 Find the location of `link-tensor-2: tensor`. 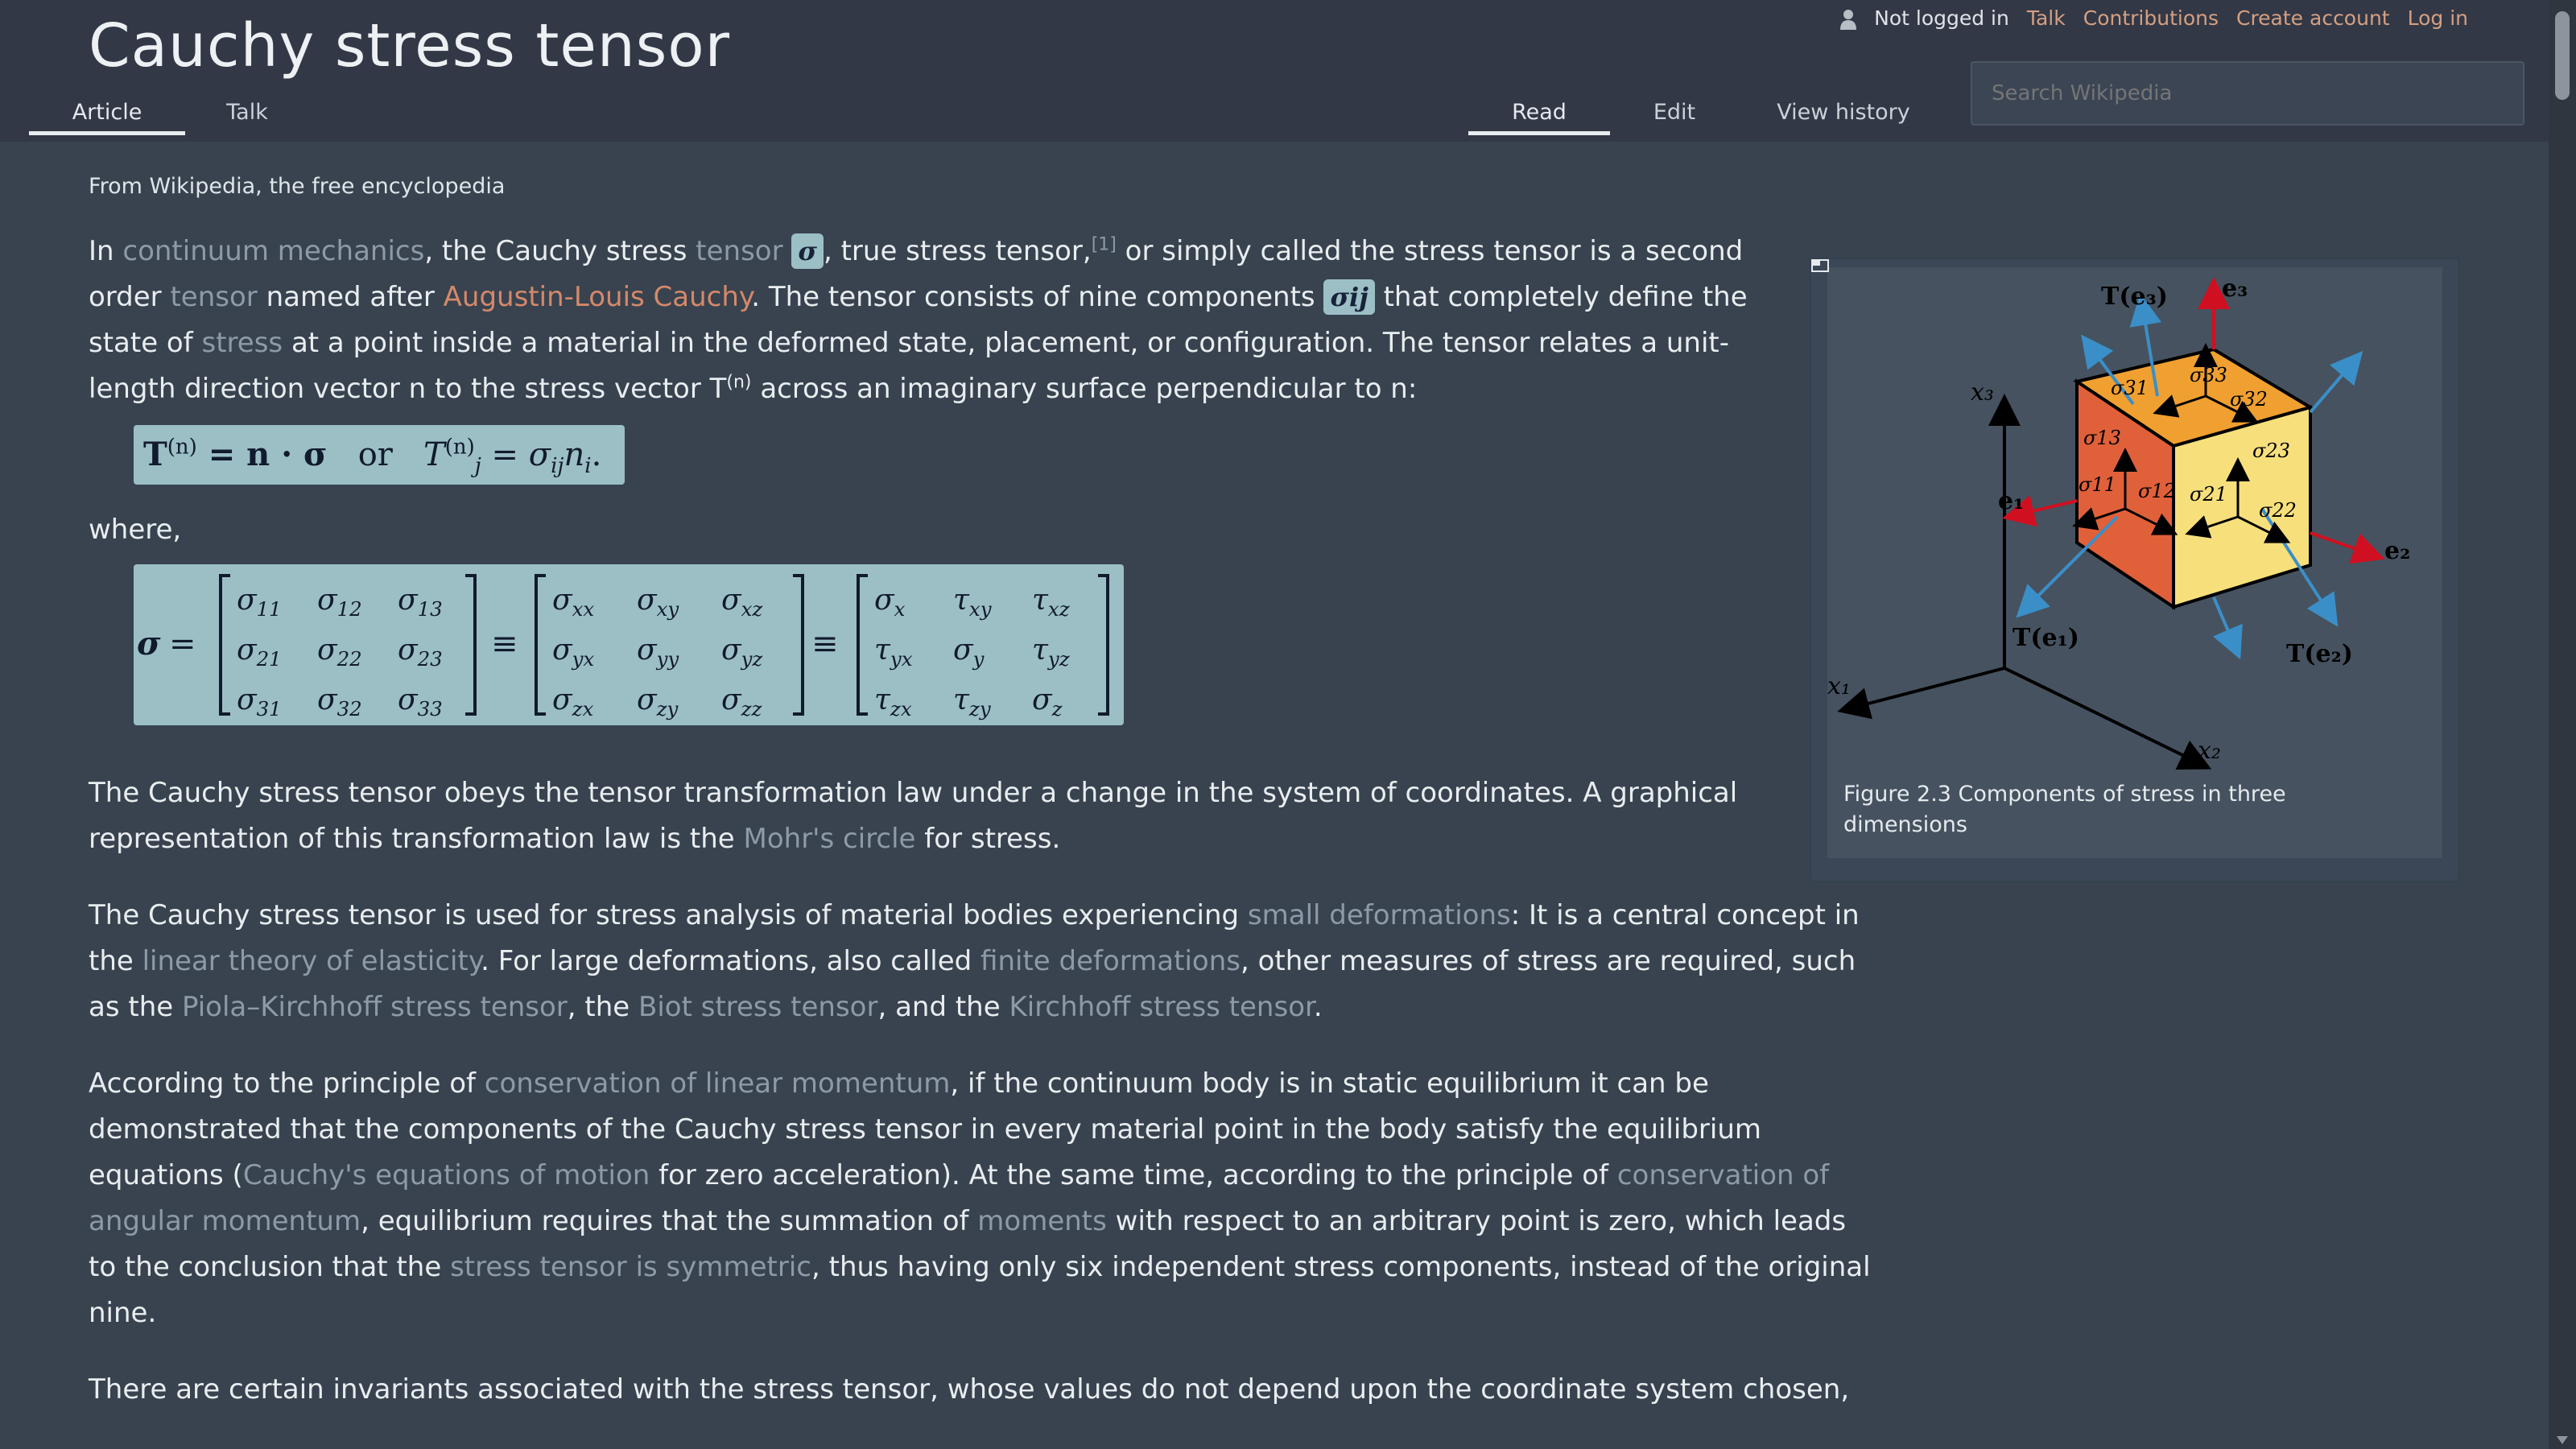

link-tensor-2: tensor is located at coordinates (213, 297).